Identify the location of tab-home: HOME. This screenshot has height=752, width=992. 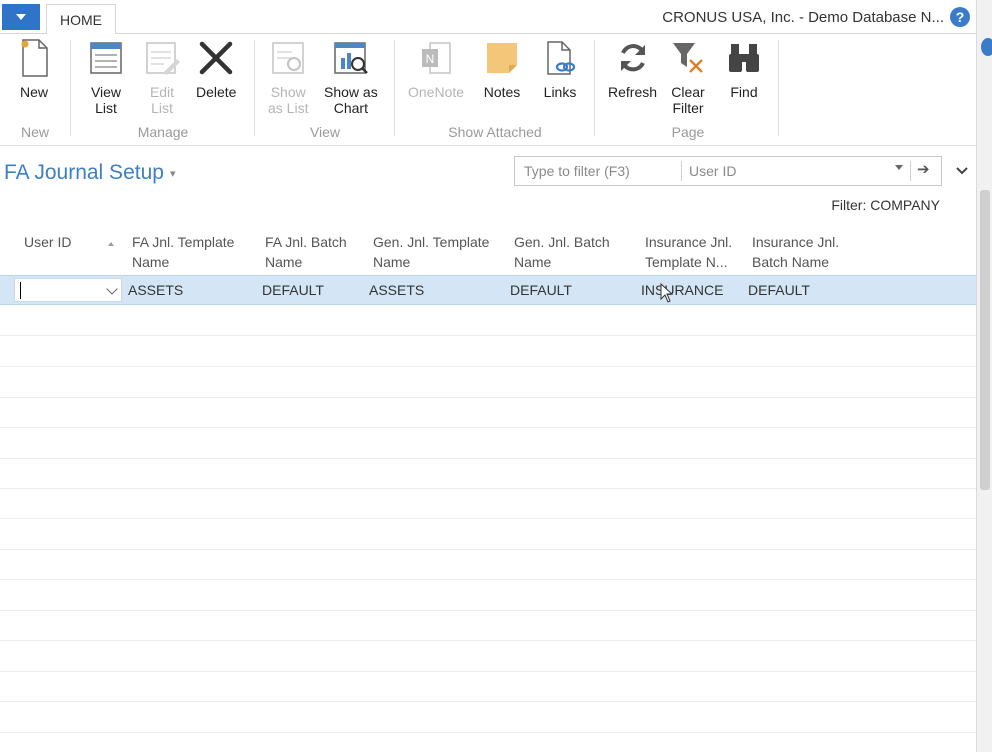
(81, 19).